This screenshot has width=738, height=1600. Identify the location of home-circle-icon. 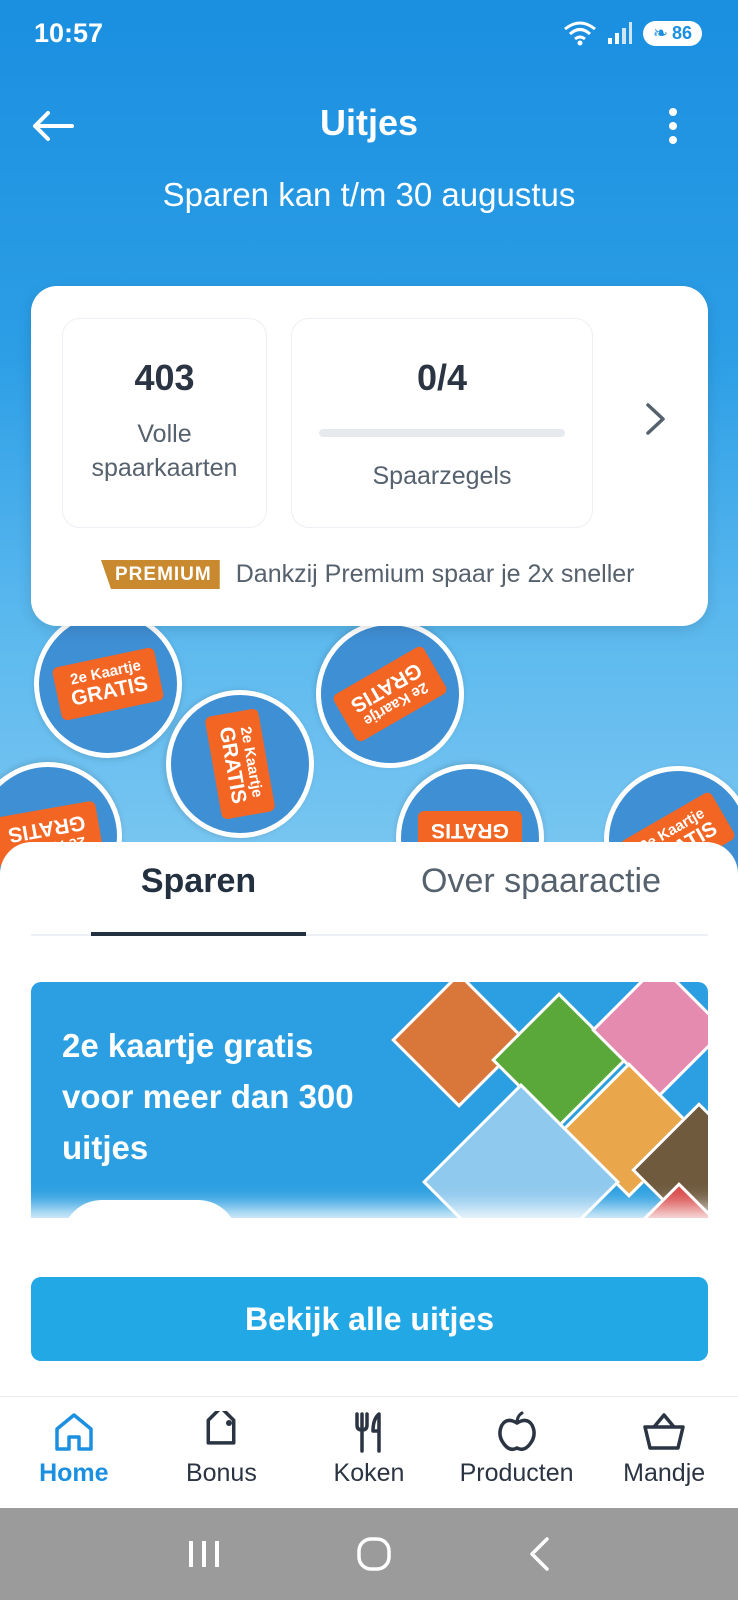
(374, 1554).